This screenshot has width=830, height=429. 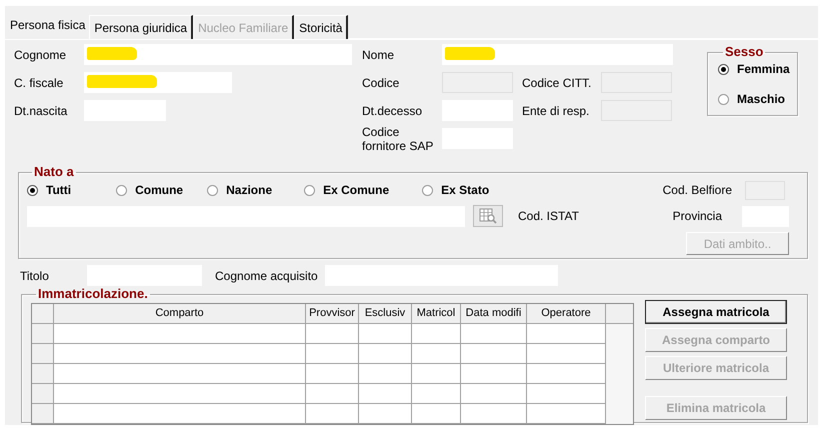 What do you see at coordinates (180, 314) in the screenshot?
I see `column-header: Comparto` at bounding box center [180, 314].